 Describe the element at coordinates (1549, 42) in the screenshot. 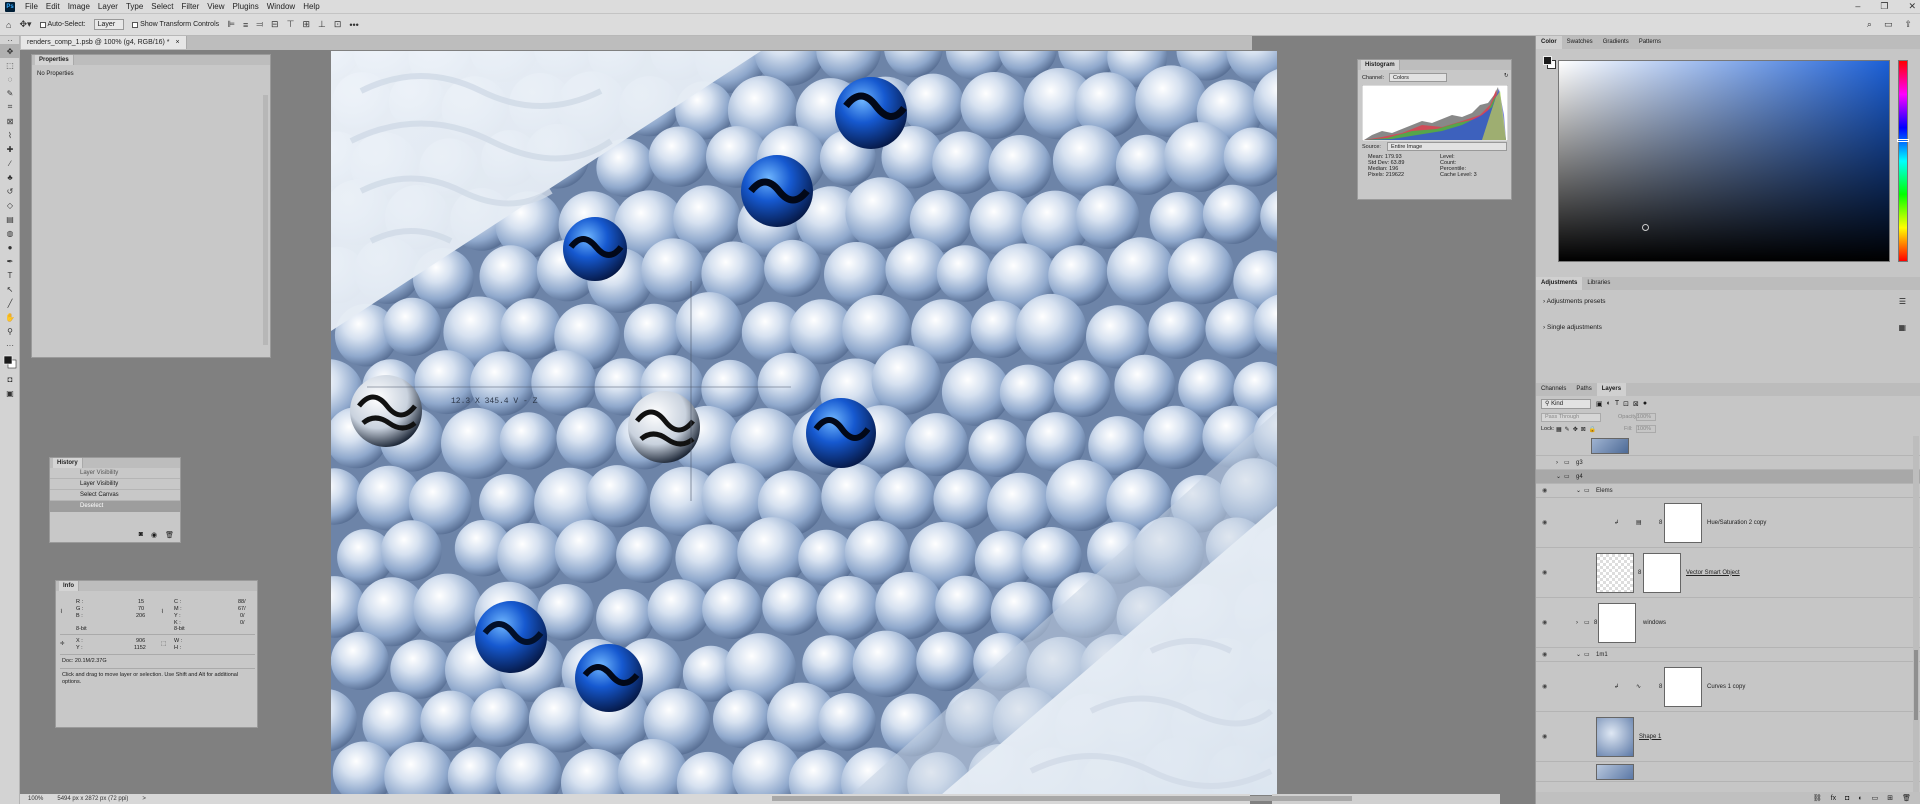

I see `tab-color: Color` at that location.